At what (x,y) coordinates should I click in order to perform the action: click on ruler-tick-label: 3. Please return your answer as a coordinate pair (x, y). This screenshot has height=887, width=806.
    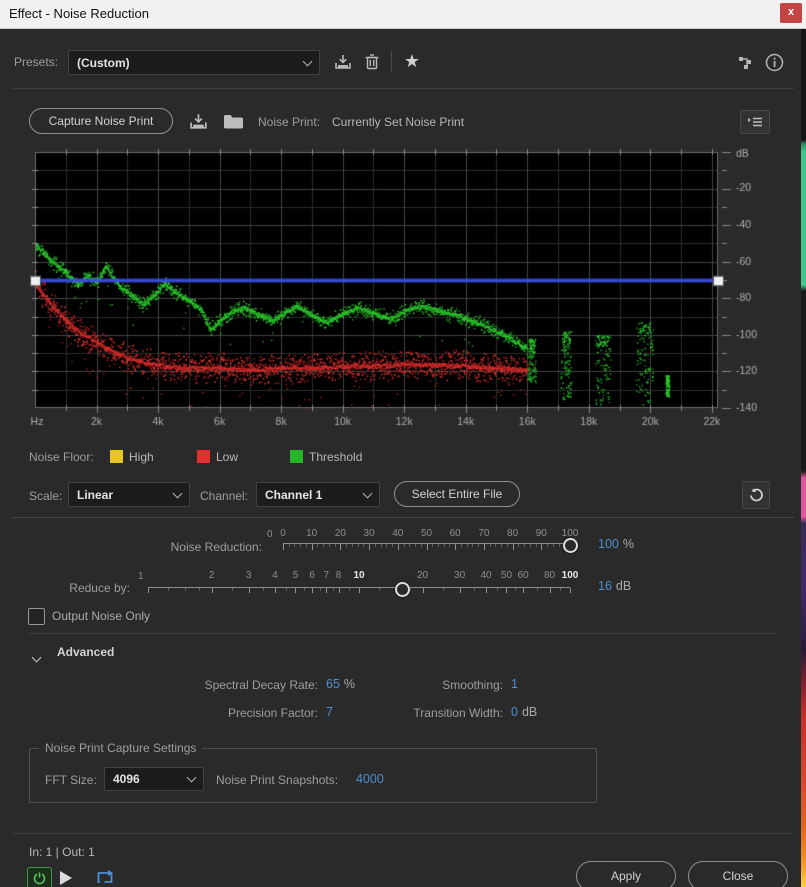
    Looking at the image, I should click on (248, 575).